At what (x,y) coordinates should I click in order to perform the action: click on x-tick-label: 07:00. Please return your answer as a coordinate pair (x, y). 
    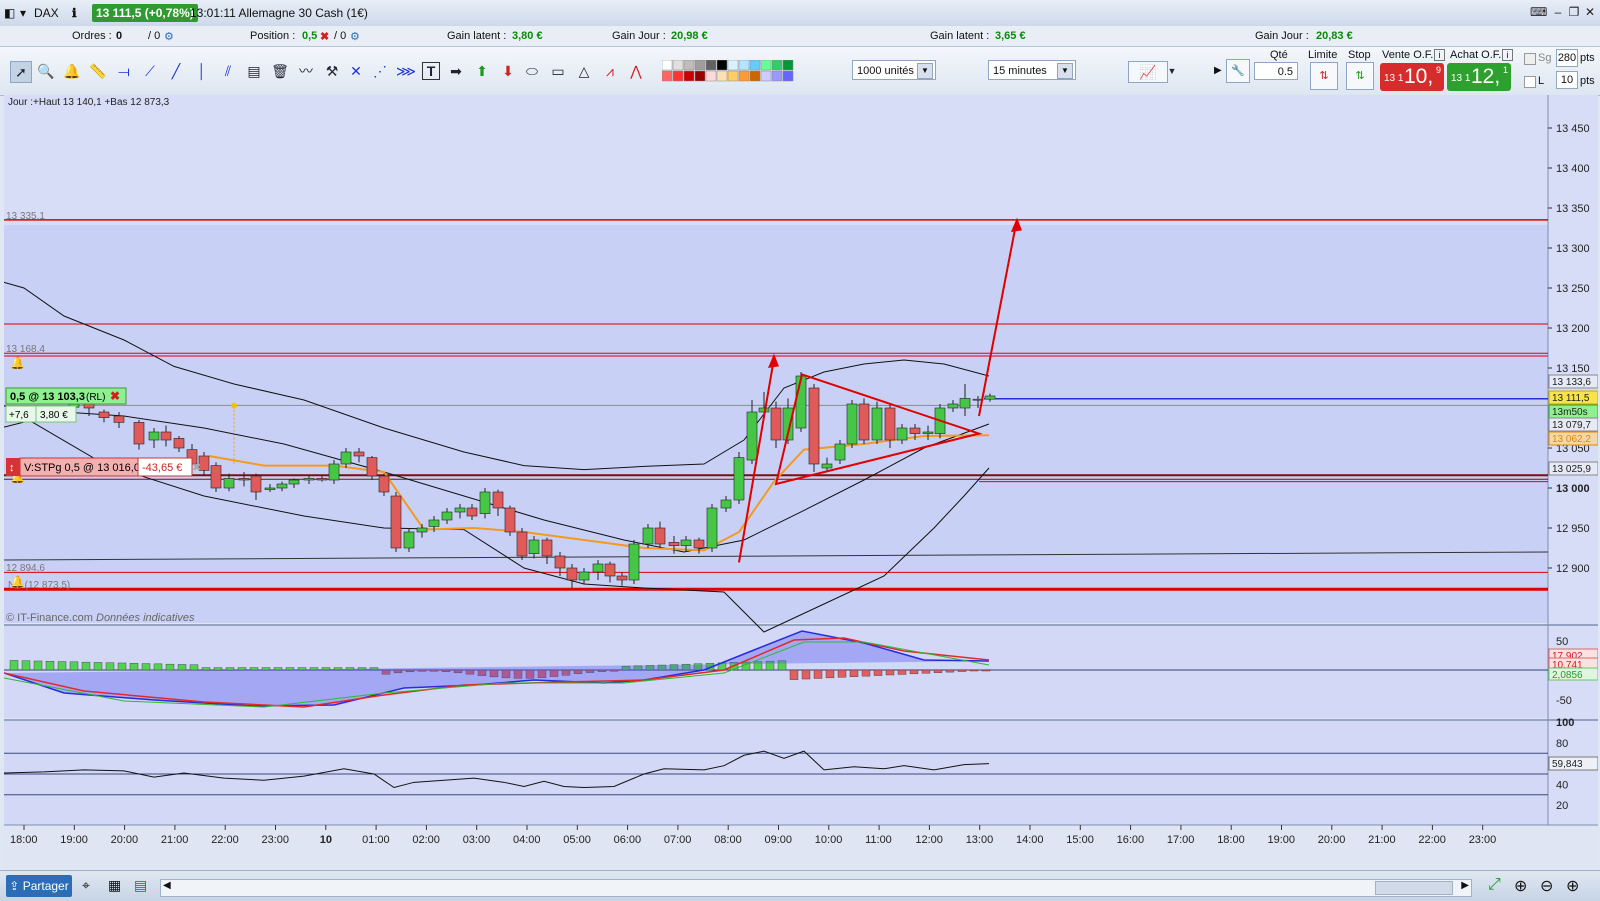
    Looking at the image, I should click on (678, 840).